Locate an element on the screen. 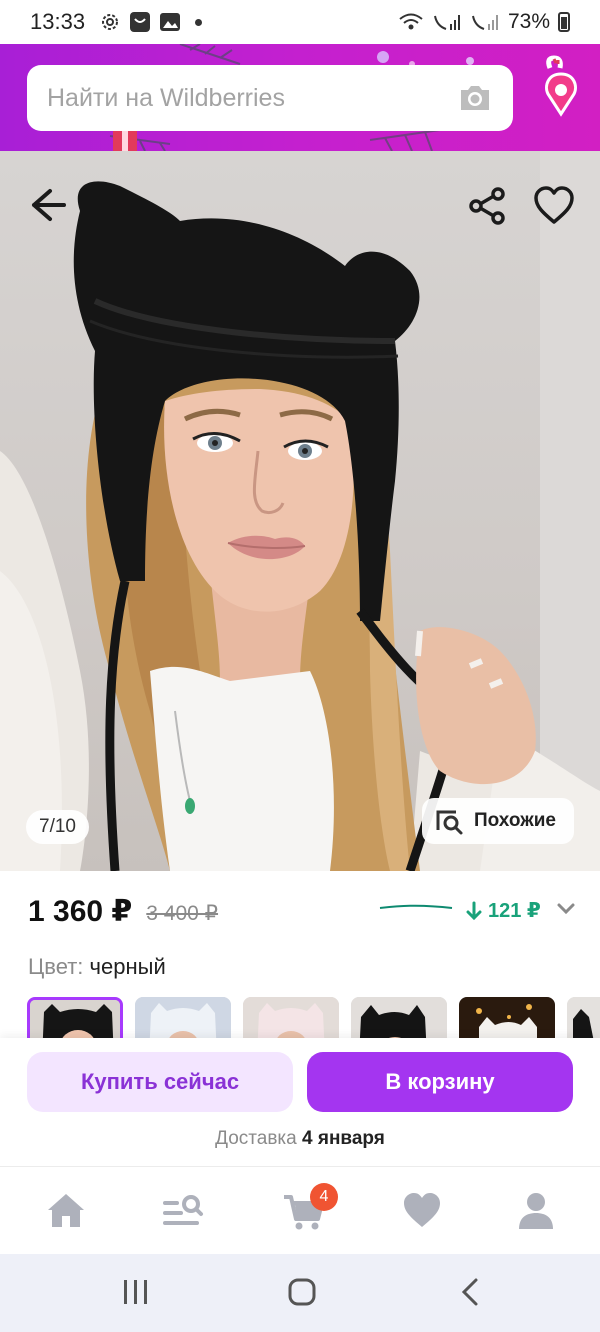  profile-icon is located at coordinates (536, 1211).